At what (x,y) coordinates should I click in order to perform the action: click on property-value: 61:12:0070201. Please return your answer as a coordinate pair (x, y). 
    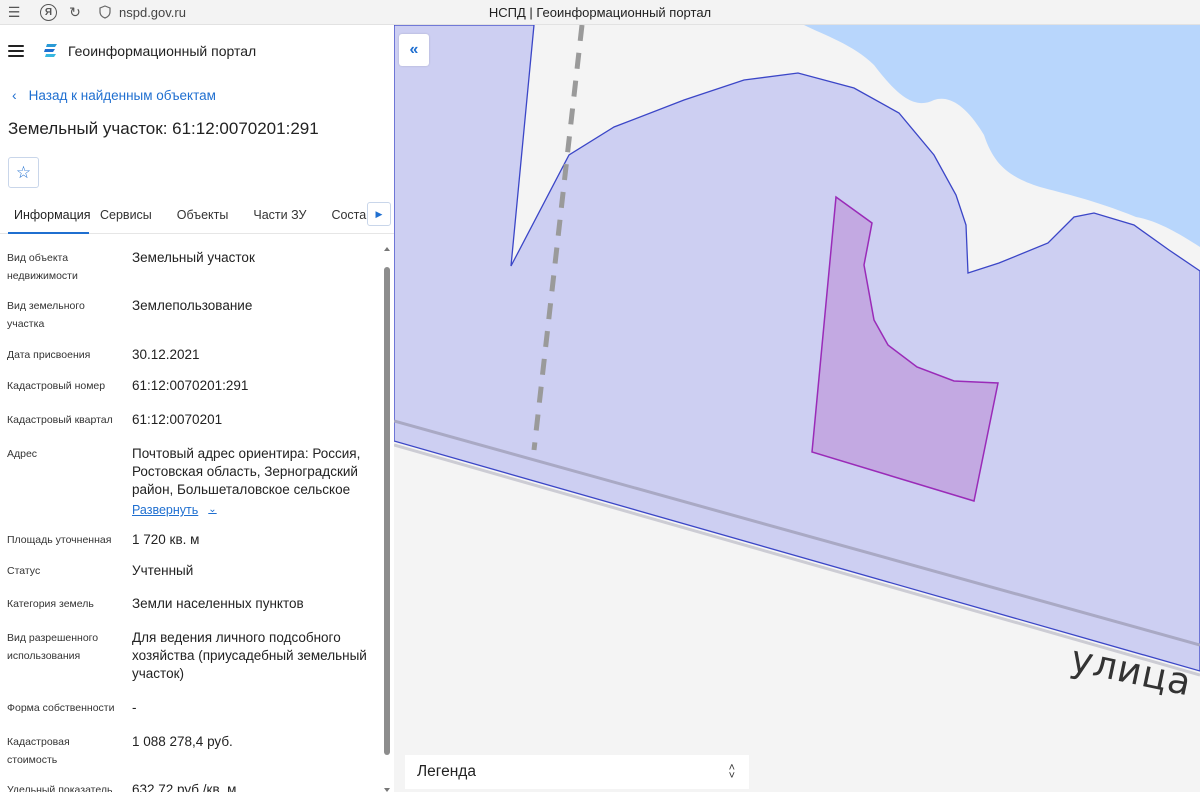
    Looking at the image, I should click on (177, 419).